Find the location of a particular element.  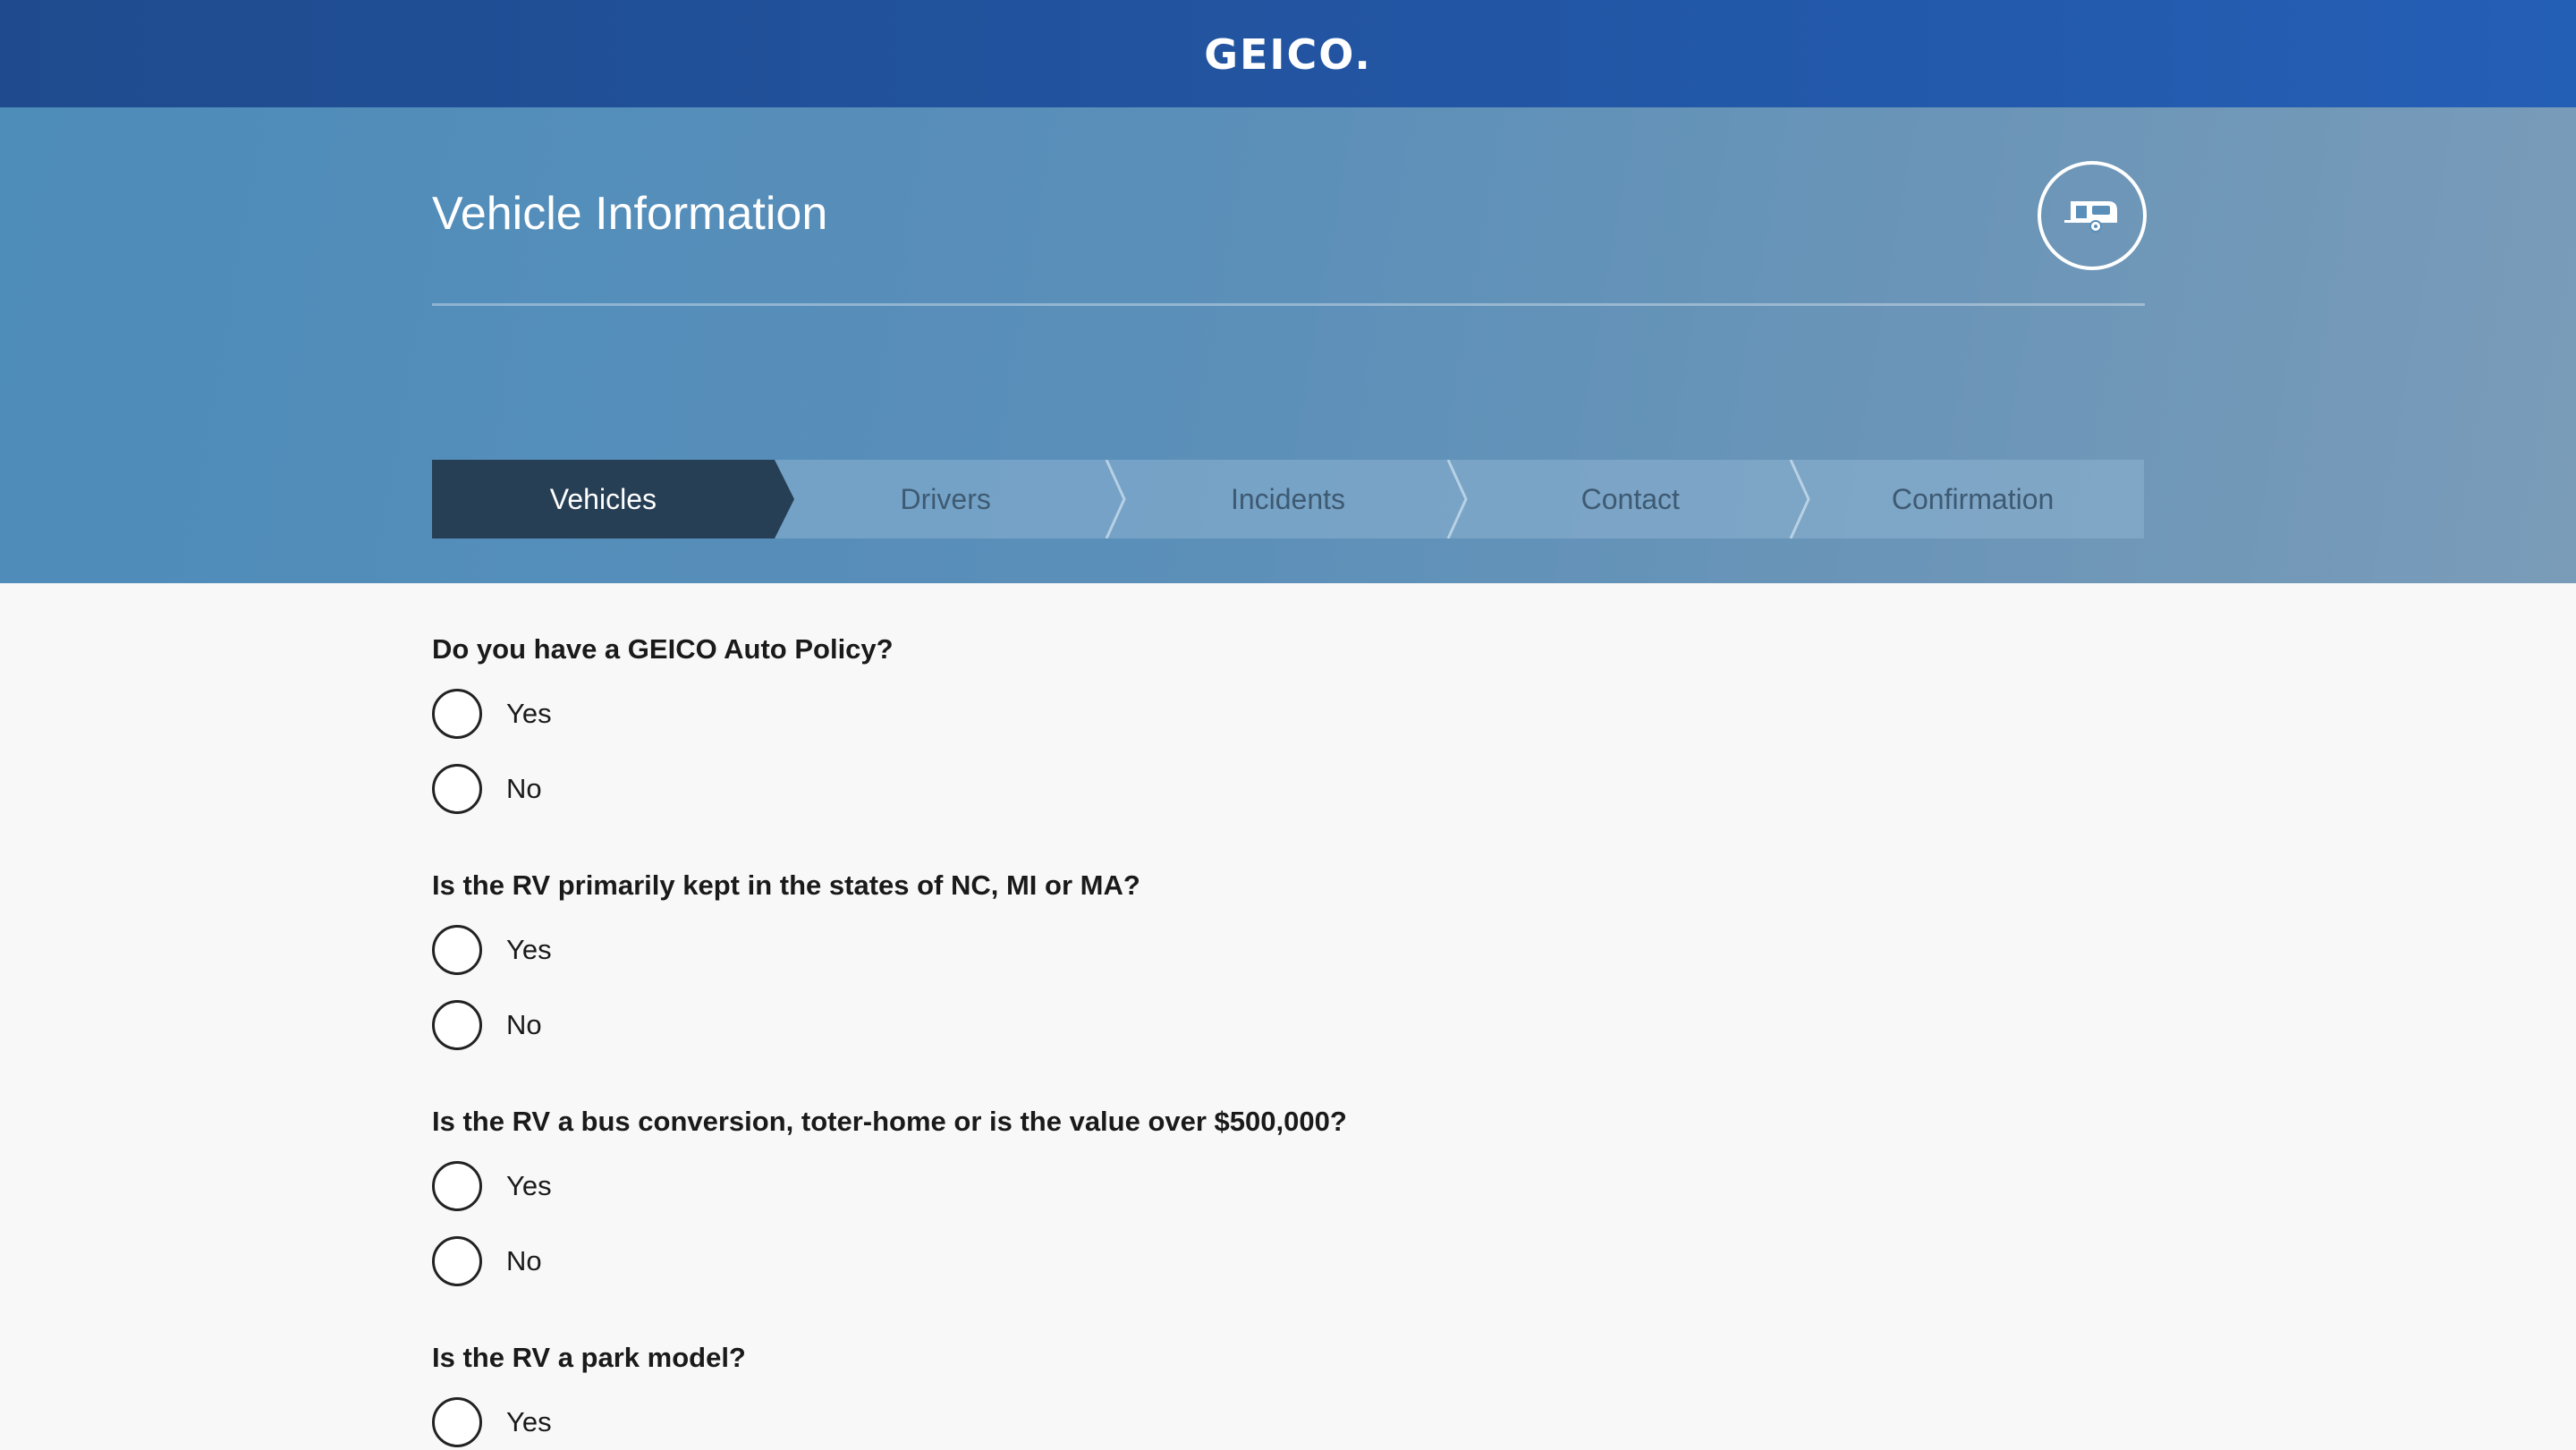

step-label: Contact is located at coordinates (1630, 498).